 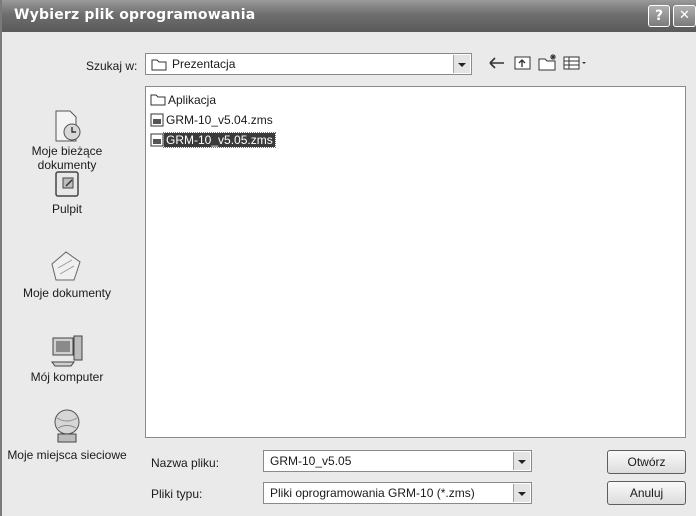 I want to click on filetype-value: Pliki oprogramowania GRM-10 (*.zms), so click(x=372, y=493).